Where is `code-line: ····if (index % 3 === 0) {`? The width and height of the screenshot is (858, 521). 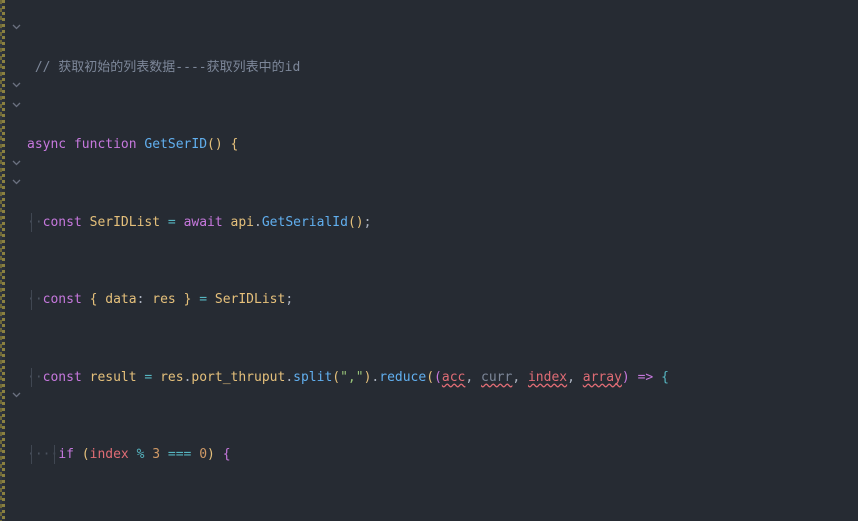 code-line: ····if (index % 3 === 0) { is located at coordinates (442, 454).